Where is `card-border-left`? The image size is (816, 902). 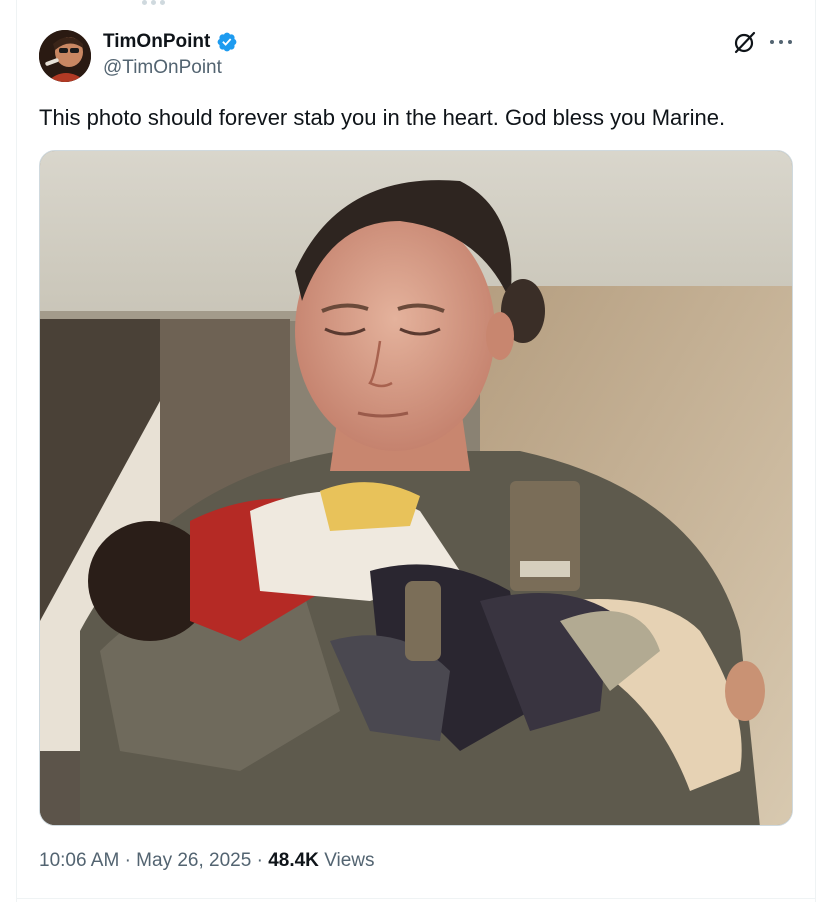
card-border-left is located at coordinates (16, 451).